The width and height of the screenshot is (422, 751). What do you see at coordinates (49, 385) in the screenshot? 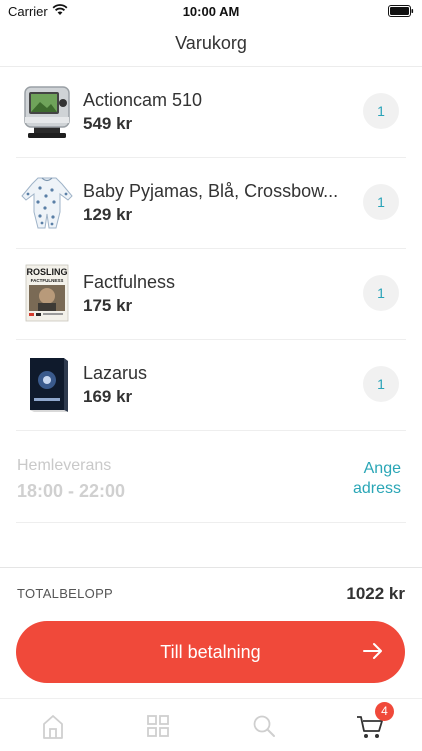
I see `book-lazarus-icon` at bounding box center [49, 385].